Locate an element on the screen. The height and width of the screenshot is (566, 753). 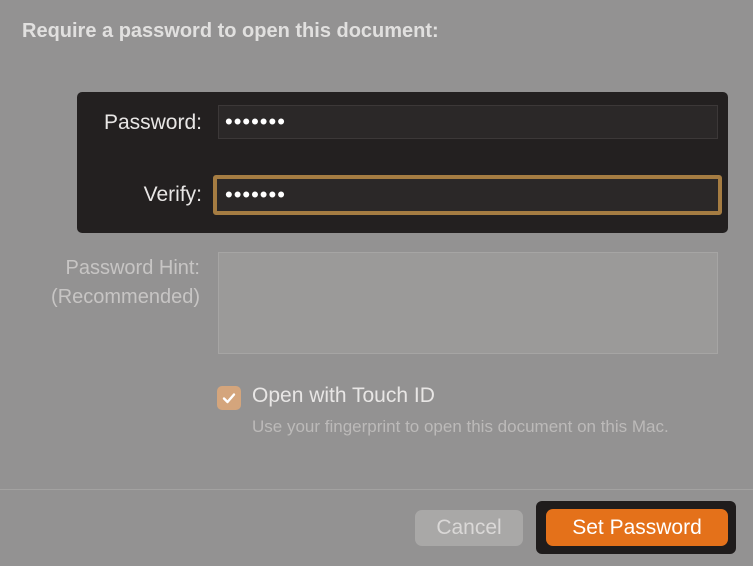
verify-label: Verify: is located at coordinates (172, 194).